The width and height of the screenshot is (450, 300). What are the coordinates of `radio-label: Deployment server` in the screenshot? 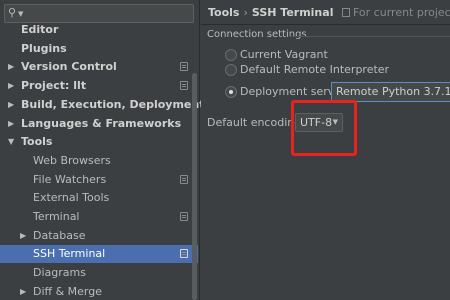 It's located at (293, 91).